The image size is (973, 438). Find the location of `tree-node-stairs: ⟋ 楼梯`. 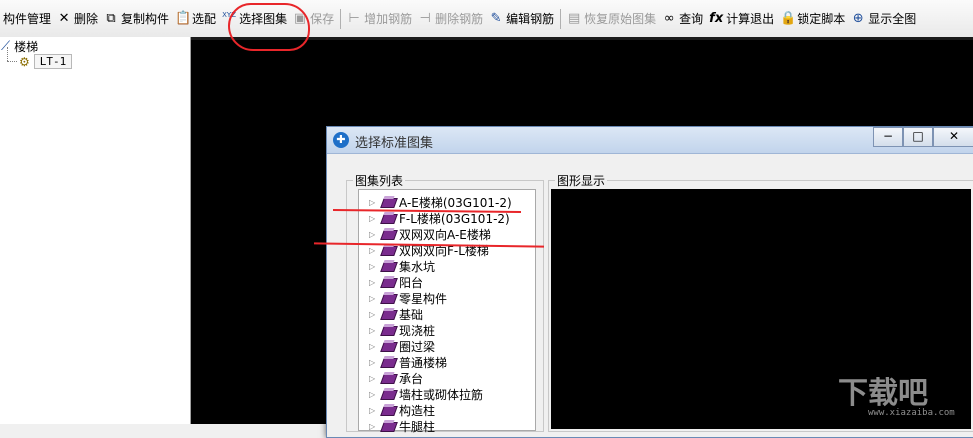

tree-node-stairs: ⟋ 楼梯 is located at coordinates (19, 46).